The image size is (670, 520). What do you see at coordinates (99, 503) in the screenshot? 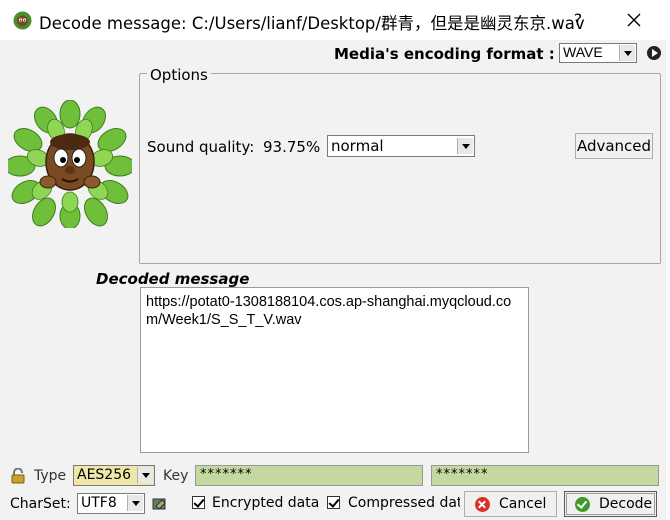
I see `charset-value: UTF8` at bounding box center [99, 503].